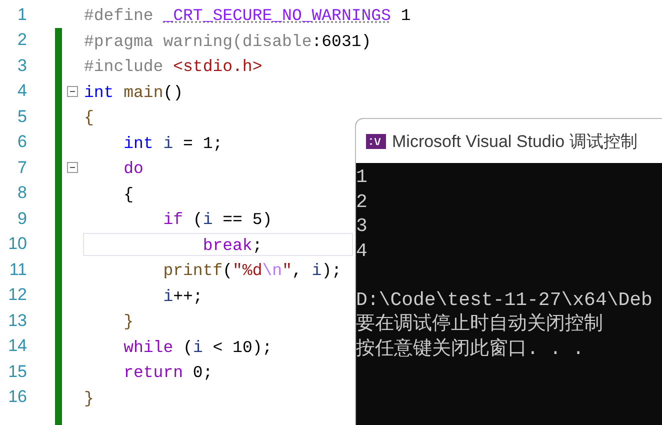 Image resolution: width=662 pixels, height=425 pixels. Describe the element at coordinates (198, 347) in the screenshot. I see `code-line: while (i < 10);` at that location.